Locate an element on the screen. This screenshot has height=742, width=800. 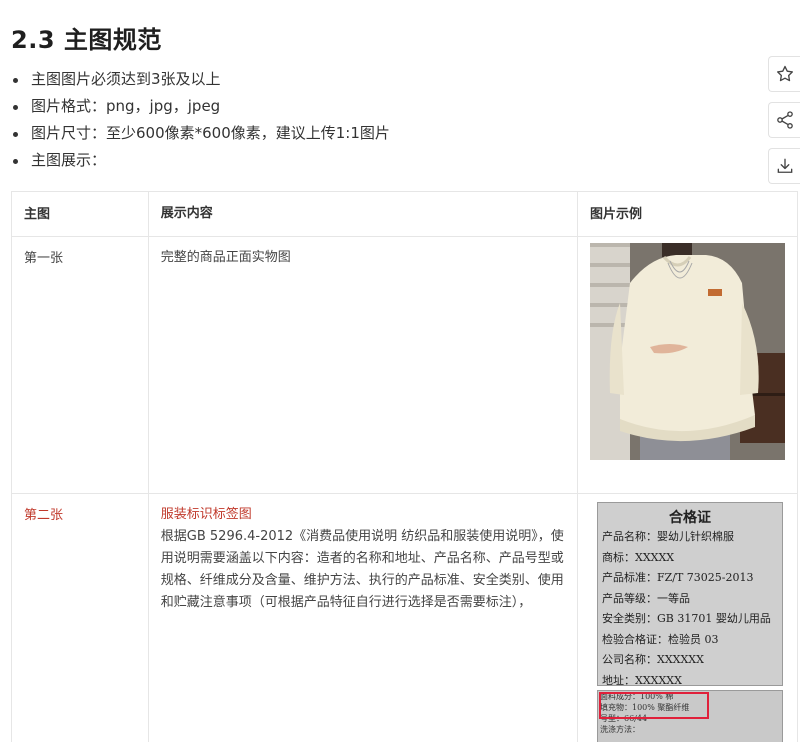
table-header-row: 主图 展示内容 图片示例 is located at coordinates (405, 214).